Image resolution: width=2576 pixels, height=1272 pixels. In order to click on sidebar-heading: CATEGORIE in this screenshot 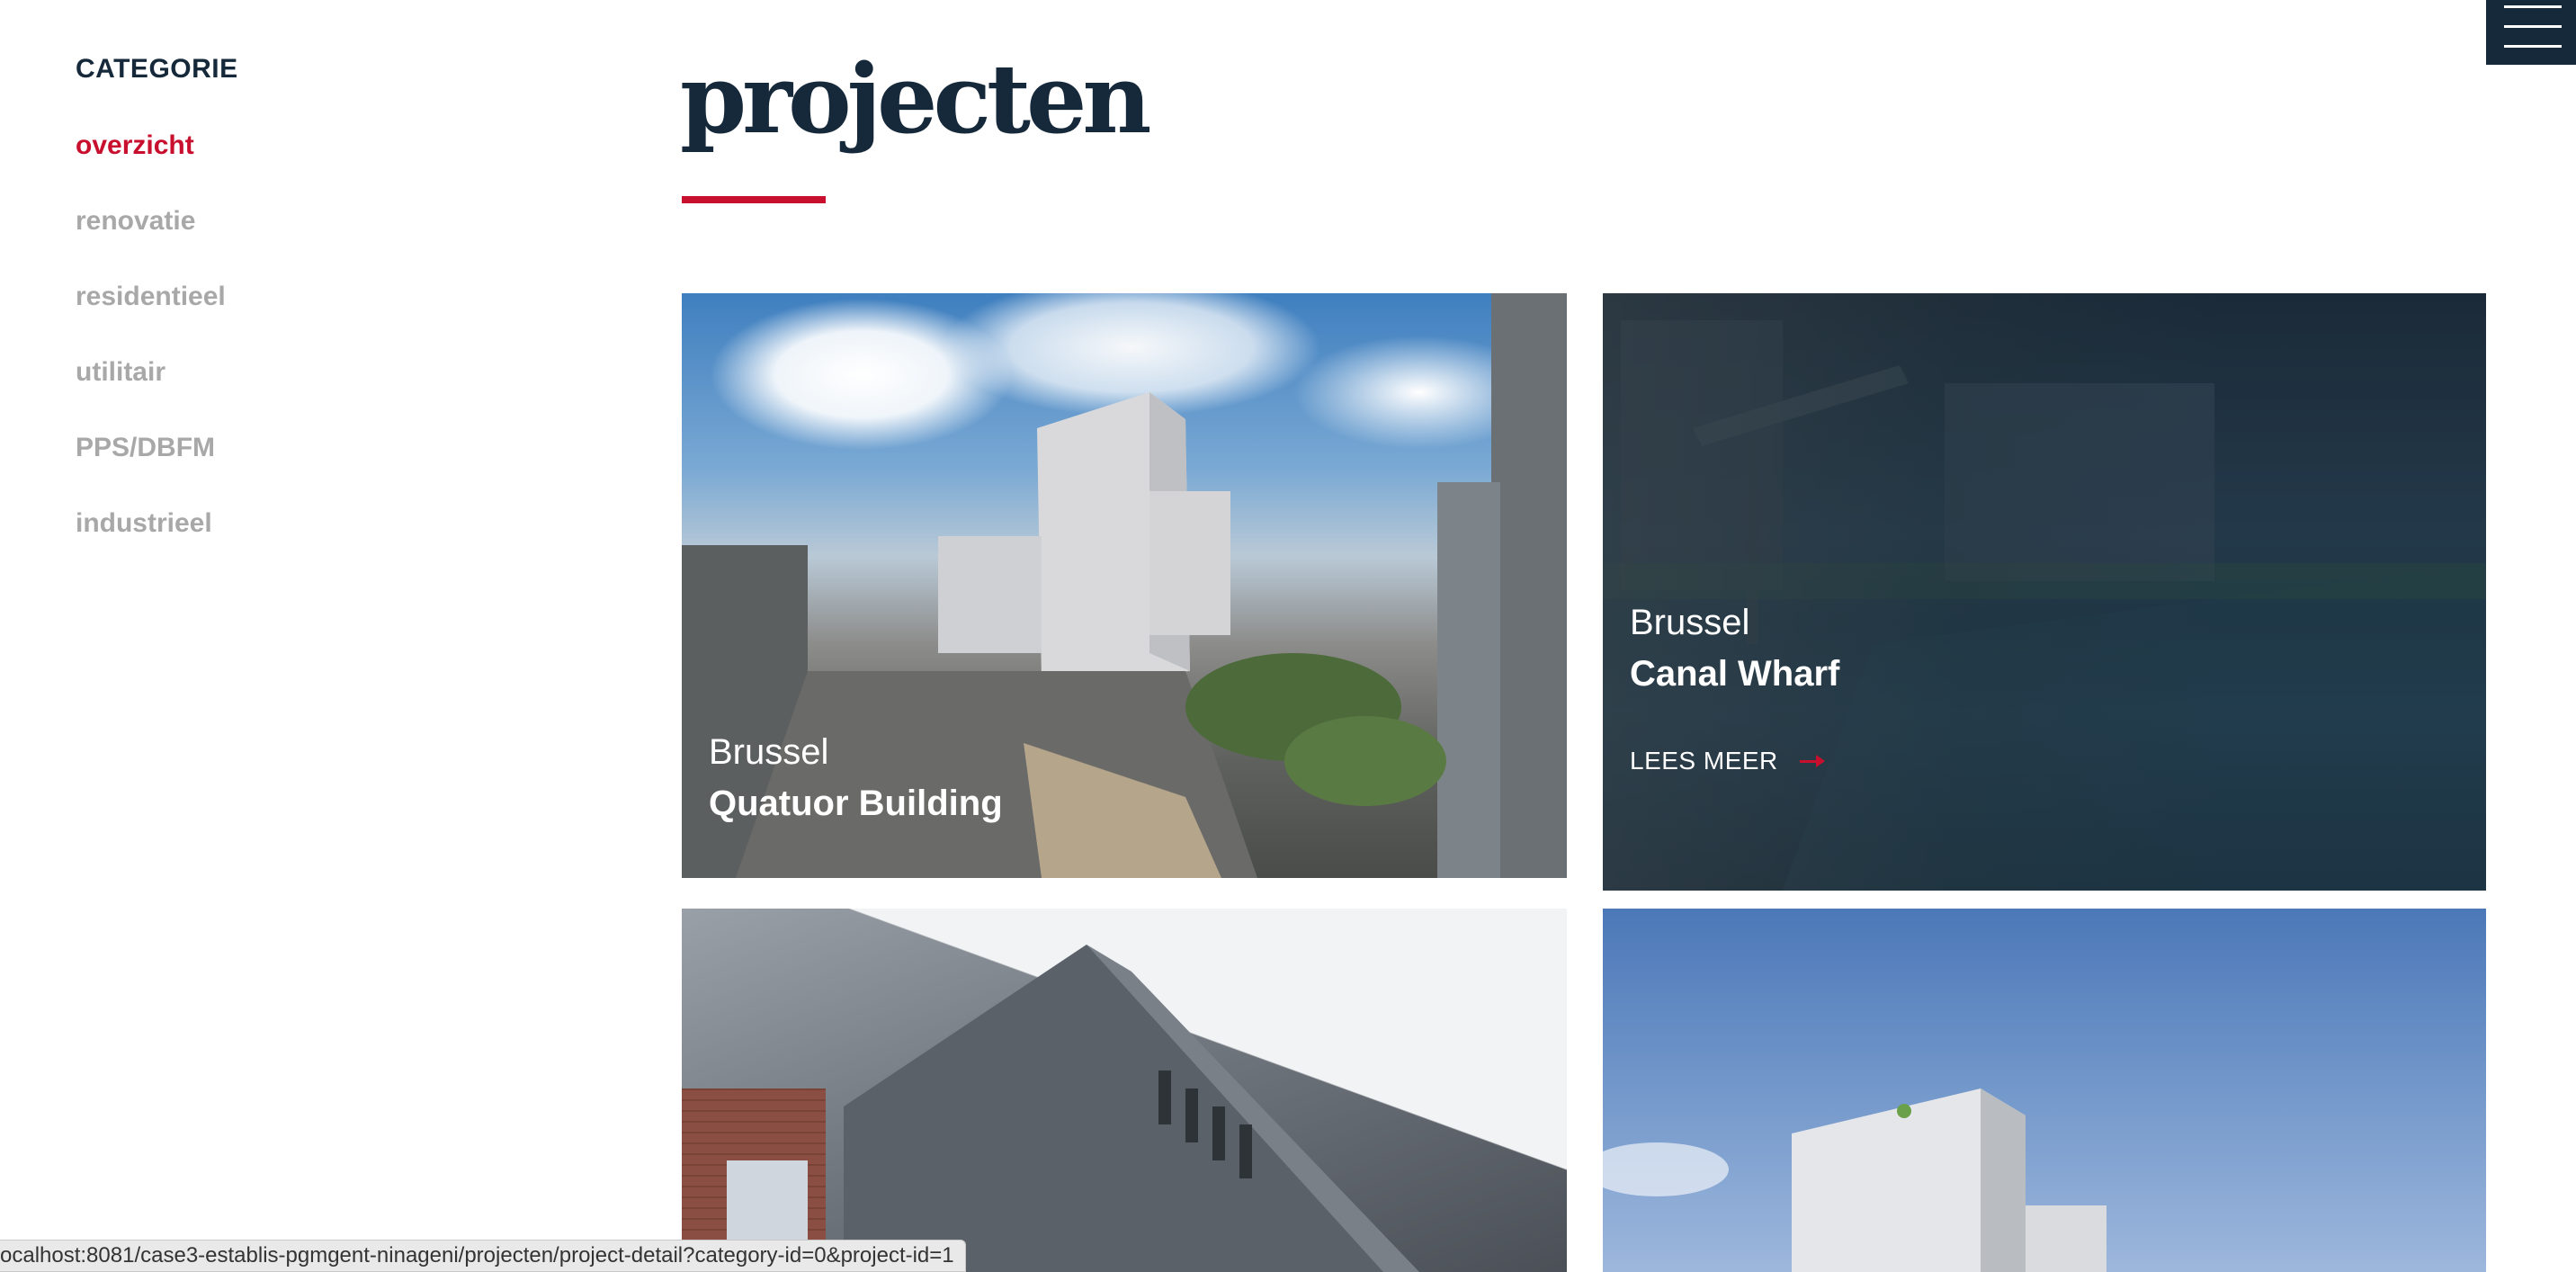, I will do `click(157, 69)`.